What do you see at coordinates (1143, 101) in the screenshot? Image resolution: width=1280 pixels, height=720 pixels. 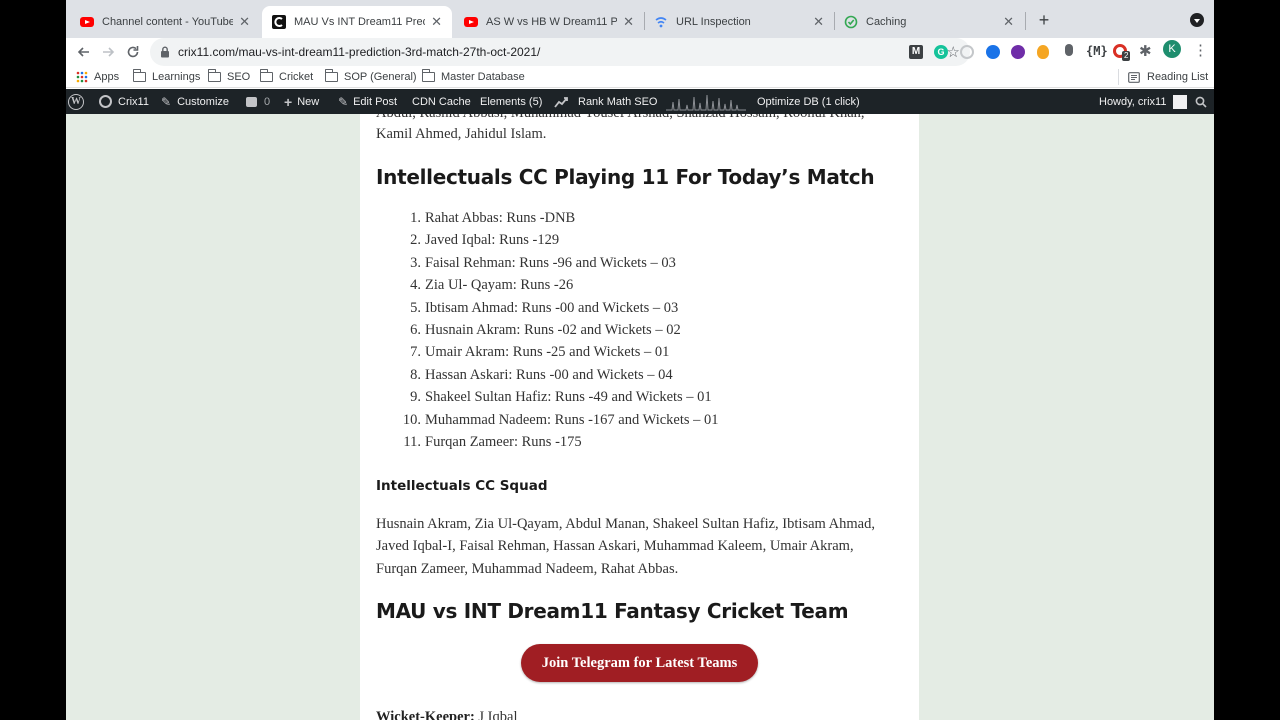 I see `my-account-link: Howdy, crix11` at bounding box center [1143, 101].